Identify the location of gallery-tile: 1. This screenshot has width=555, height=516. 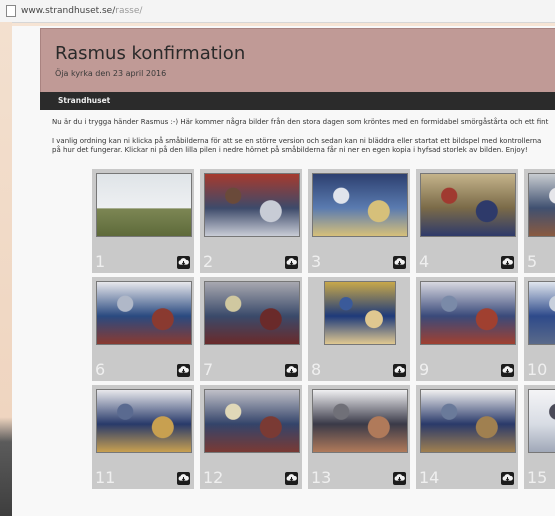
(143, 221).